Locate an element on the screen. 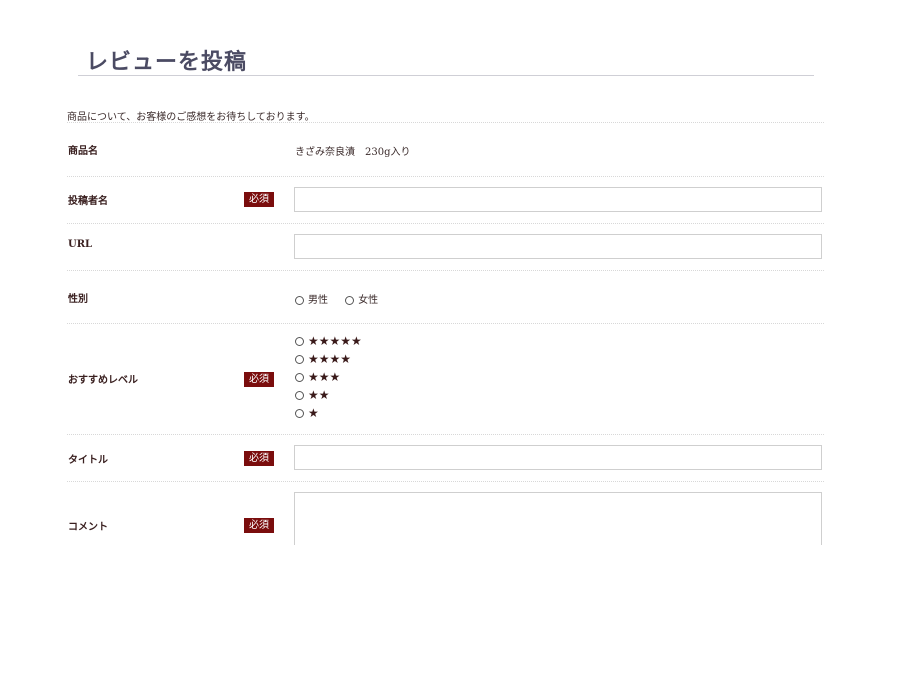 The width and height of the screenshot is (900, 700). rating-option-stars: ★★ is located at coordinates (319, 395).